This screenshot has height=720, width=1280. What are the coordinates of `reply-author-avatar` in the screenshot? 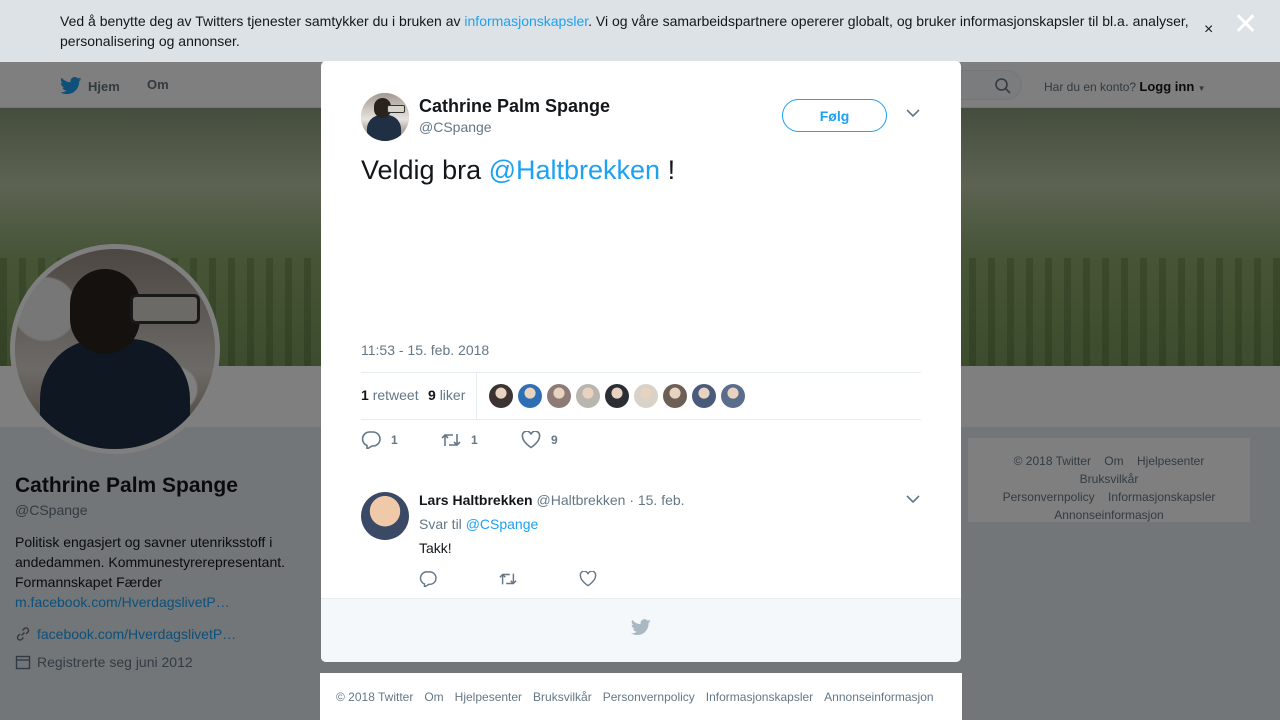 It's located at (385, 516).